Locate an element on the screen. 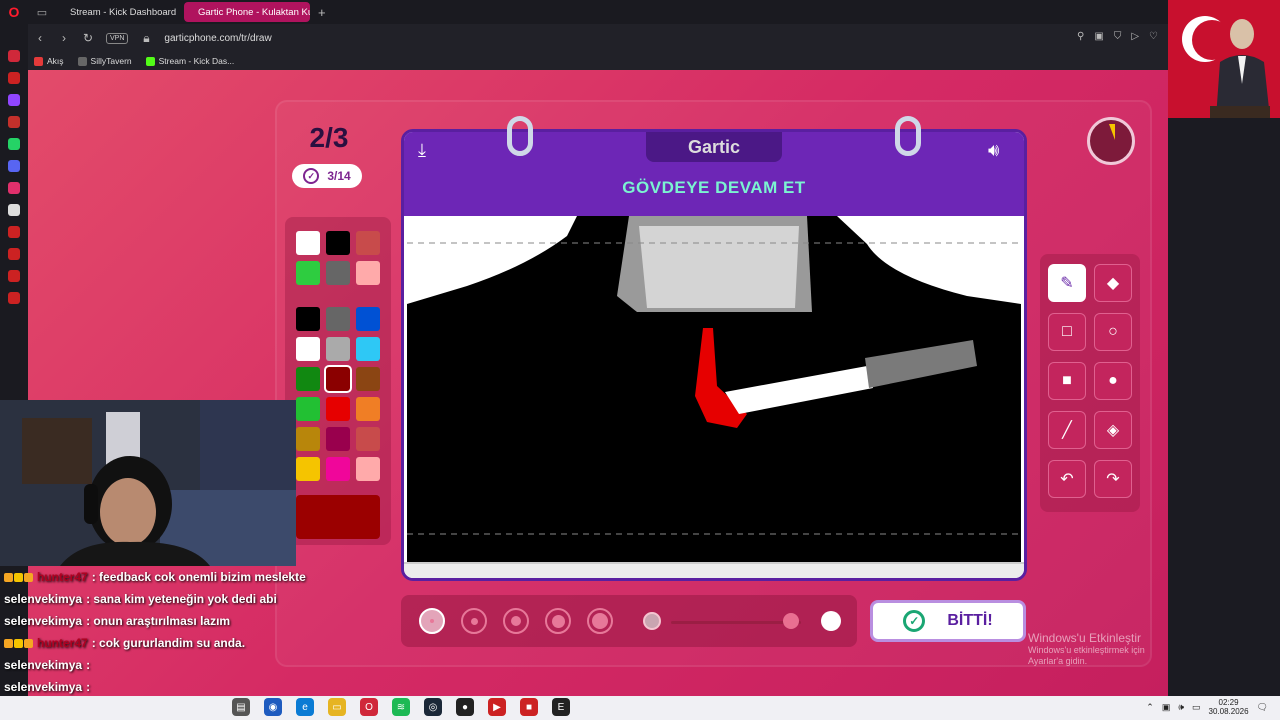 The image size is (1280, 720). notification-icon: 🗨︎ is located at coordinates (1262, 707).